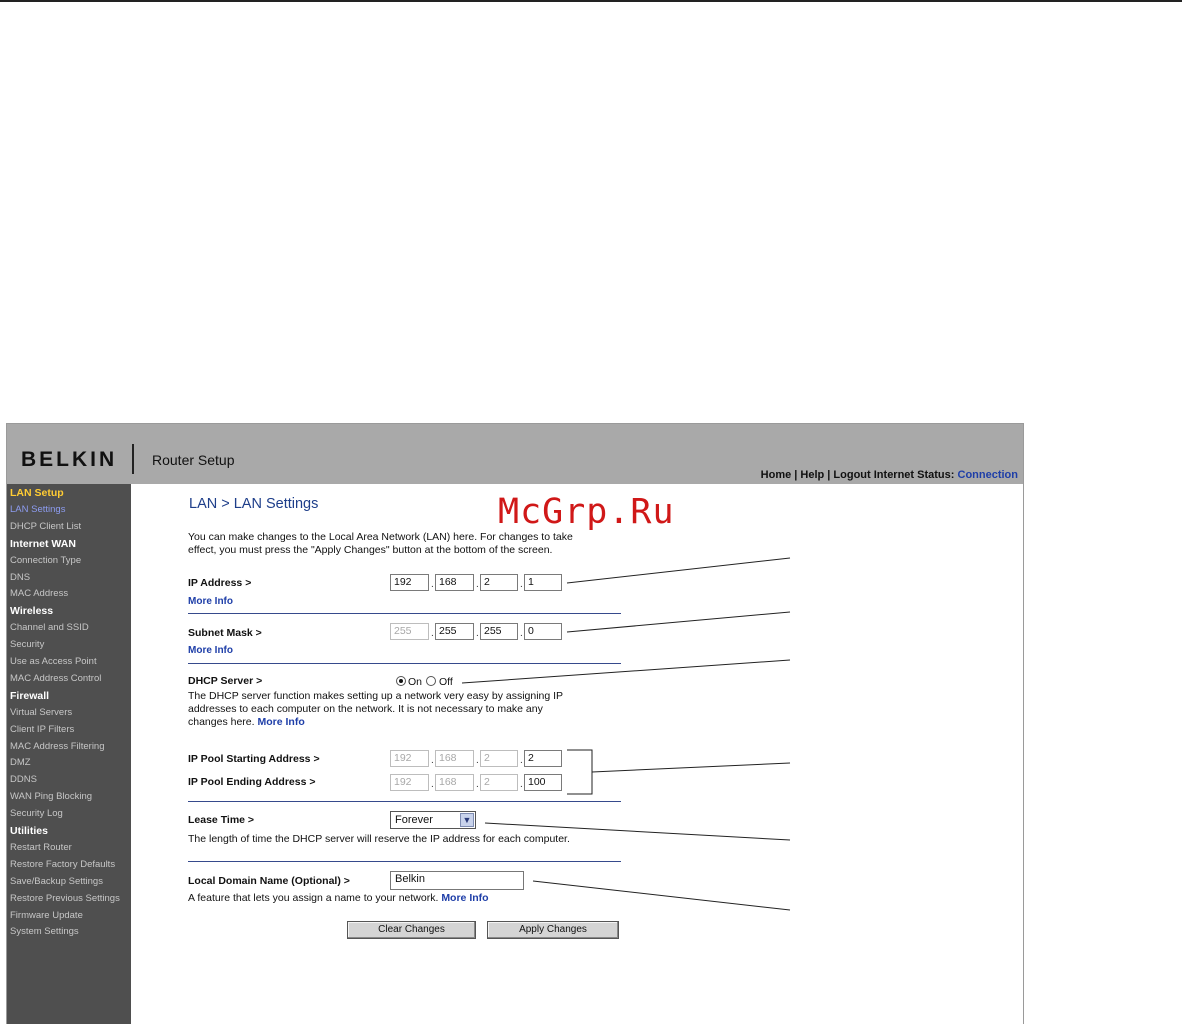  I want to click on callout-bracket, so click(580, 772).